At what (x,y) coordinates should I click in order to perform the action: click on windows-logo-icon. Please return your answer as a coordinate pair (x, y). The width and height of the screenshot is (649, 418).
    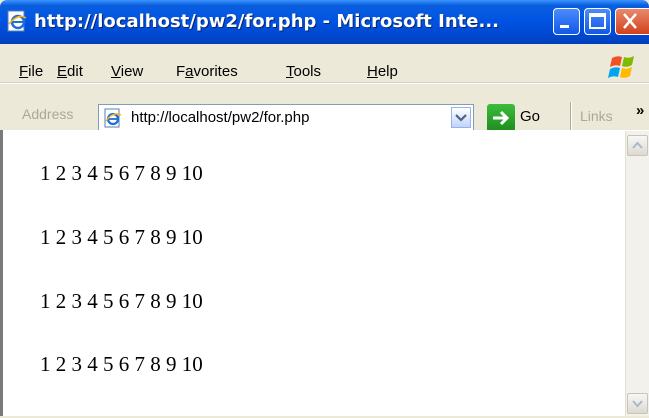
    Looking at the image, I should click on (621, 67).